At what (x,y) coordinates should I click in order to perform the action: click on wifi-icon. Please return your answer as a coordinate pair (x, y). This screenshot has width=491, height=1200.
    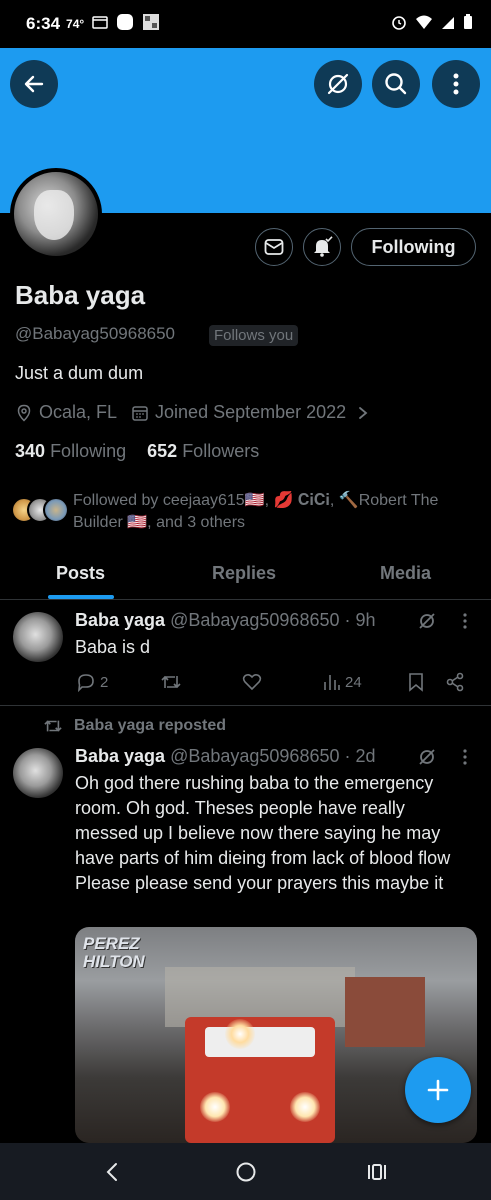
    Looking at the image, I should click on (424, 24).